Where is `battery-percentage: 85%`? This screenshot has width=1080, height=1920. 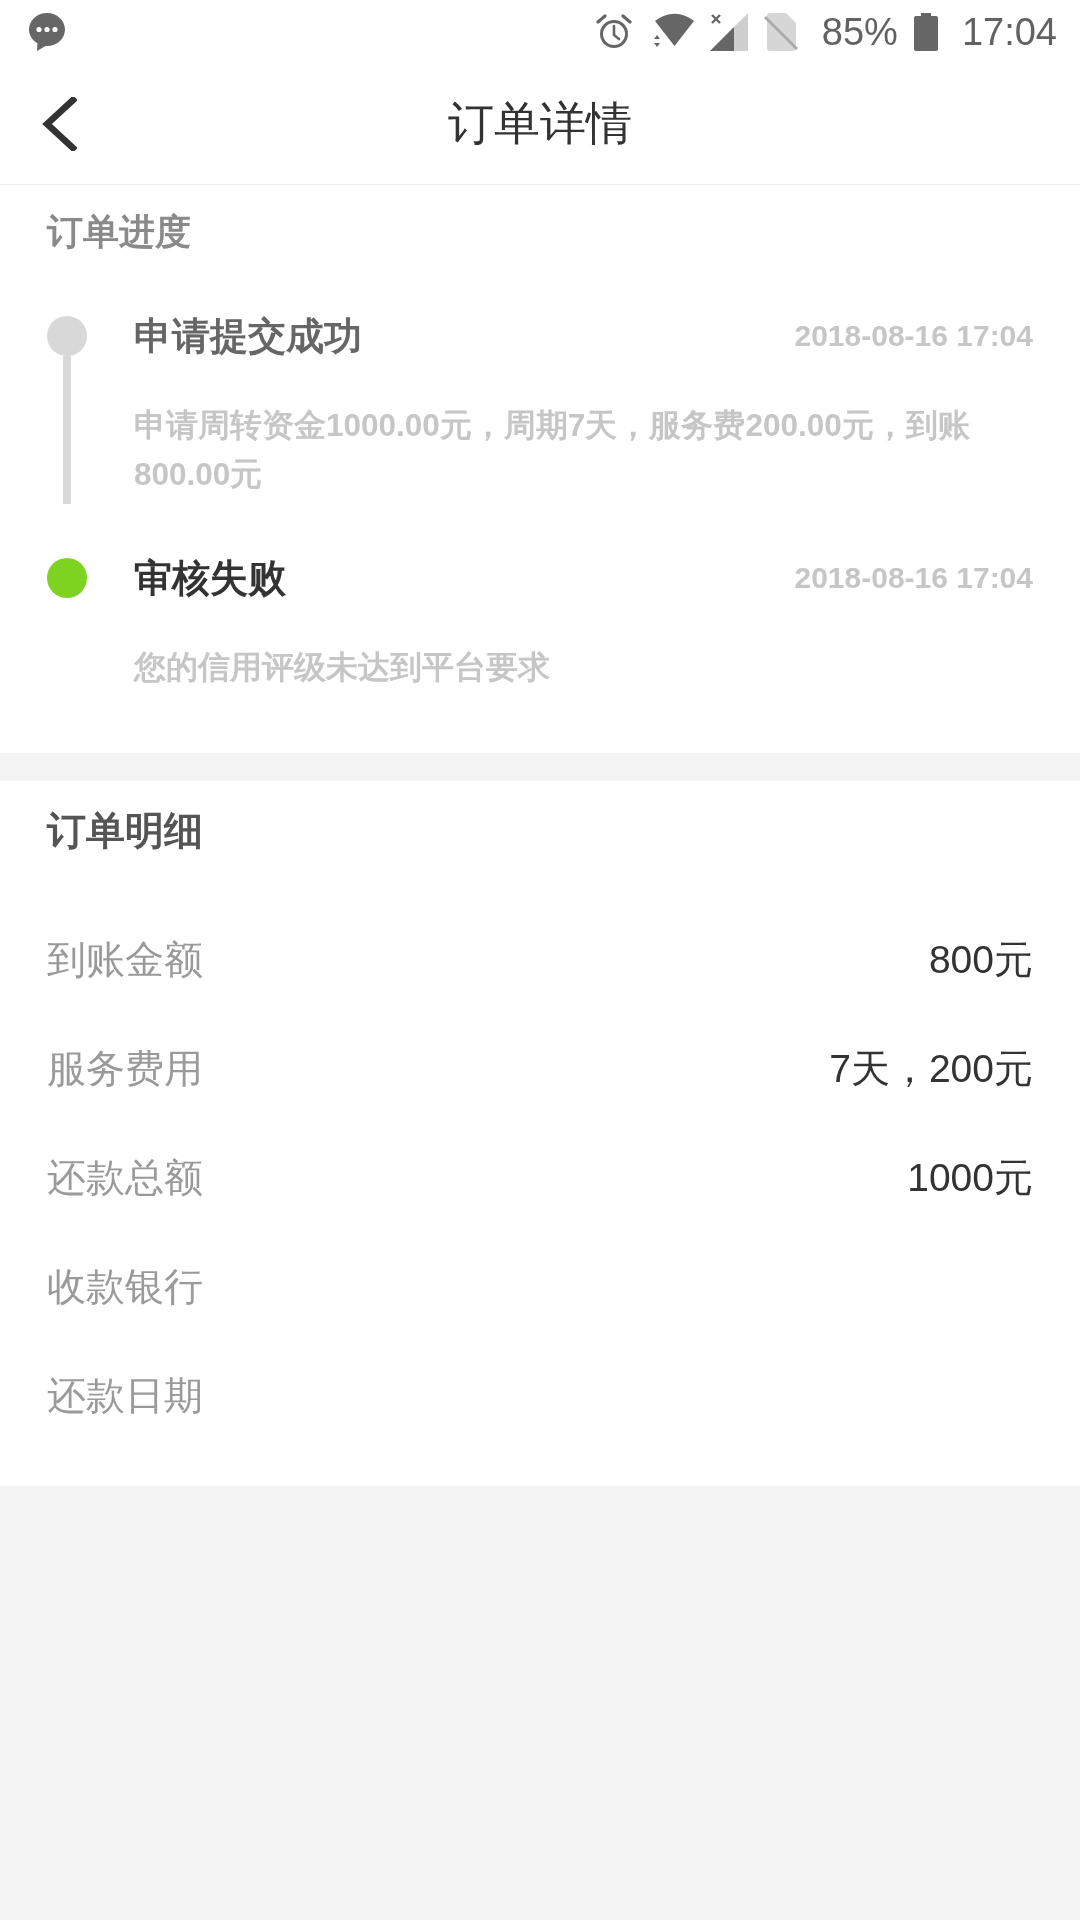 battery-percentage: 85% is located at coordinates (859, 32).